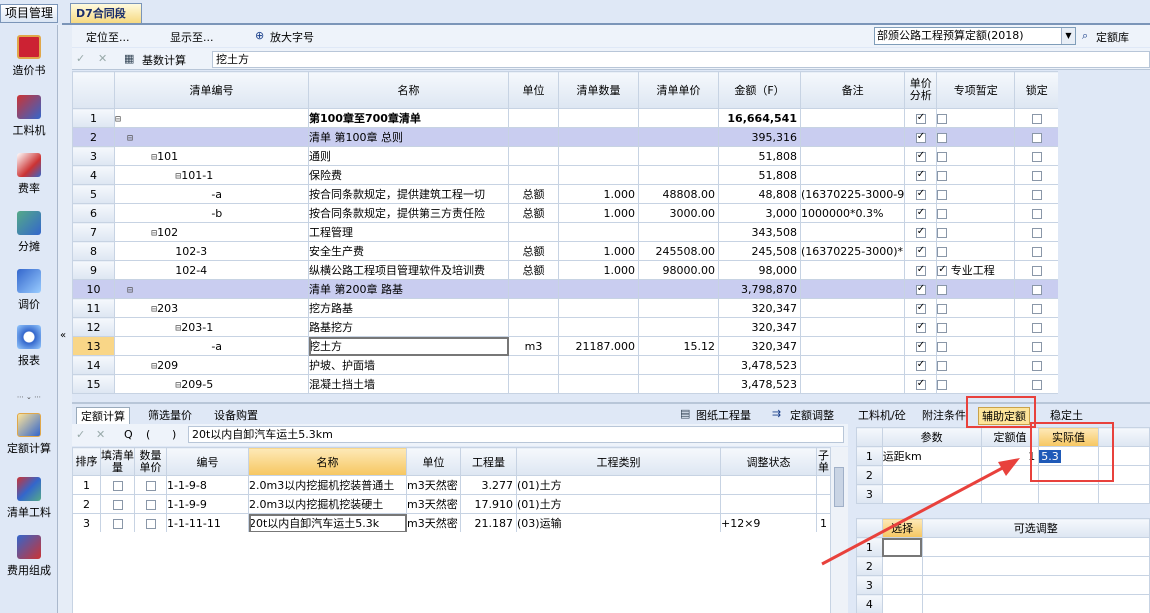 The height and width of the screenshot is (613, 1150). Describe the element at coordinates (146, 271) in the screenshot. I see `tree-toggle-icon` at that location.